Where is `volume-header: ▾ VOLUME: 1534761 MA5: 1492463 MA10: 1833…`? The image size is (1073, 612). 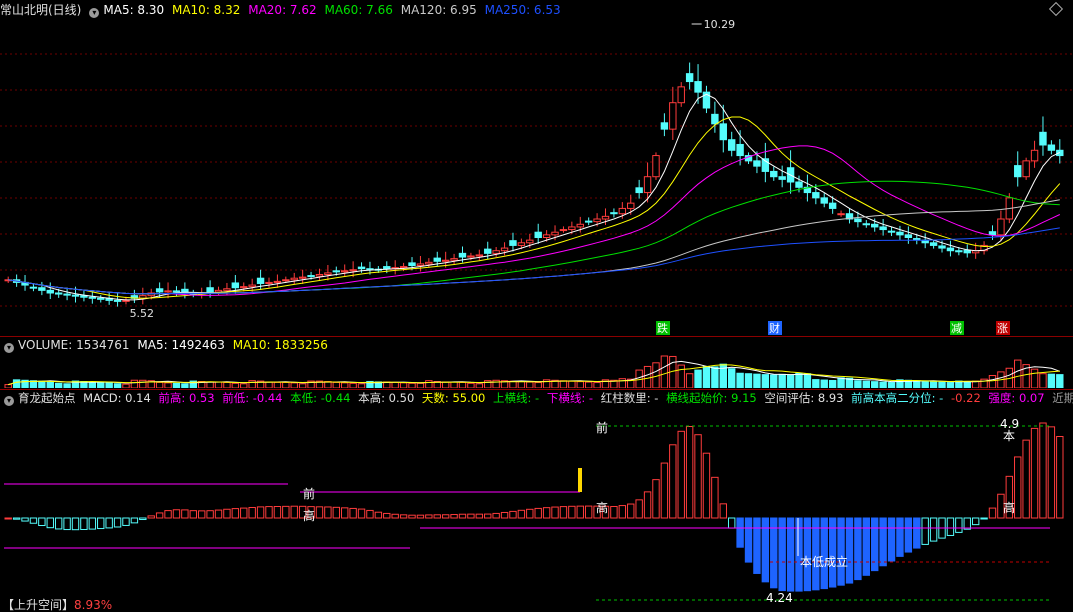
volume-header: ▾ VOLUME: 1534761 MA5: 1492463 MA10: 1833… is located at coordinates (166, 345).